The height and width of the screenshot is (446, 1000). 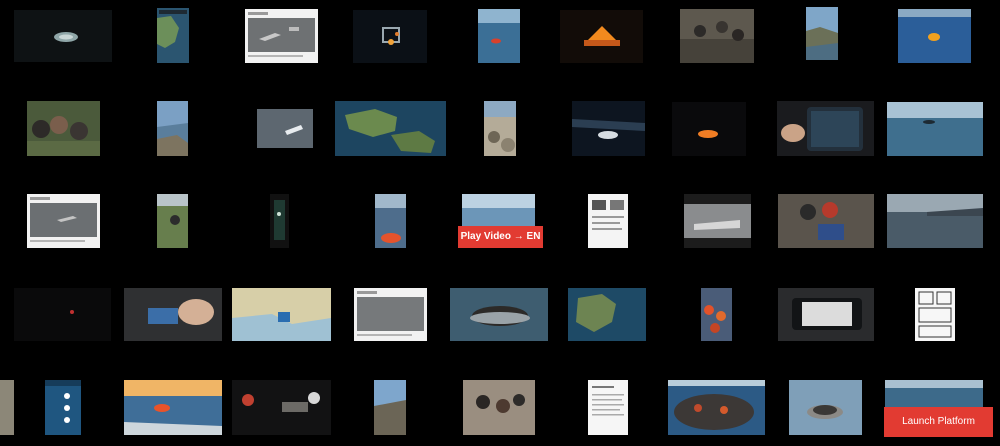 What do you see at coordinates (390, 221) in the screenshot?
I see `thumb-red-liferaft` at bounding box center [390, 221].